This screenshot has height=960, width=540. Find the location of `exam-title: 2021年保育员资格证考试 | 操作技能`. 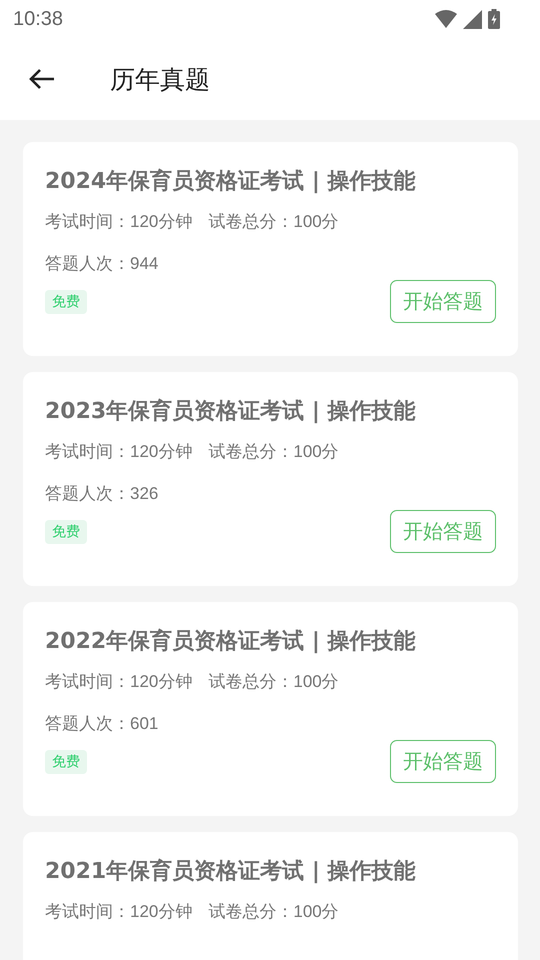

exam-title: 2021年保育员资格证考试 | 操作技能 is located at coordinates (231, 872).